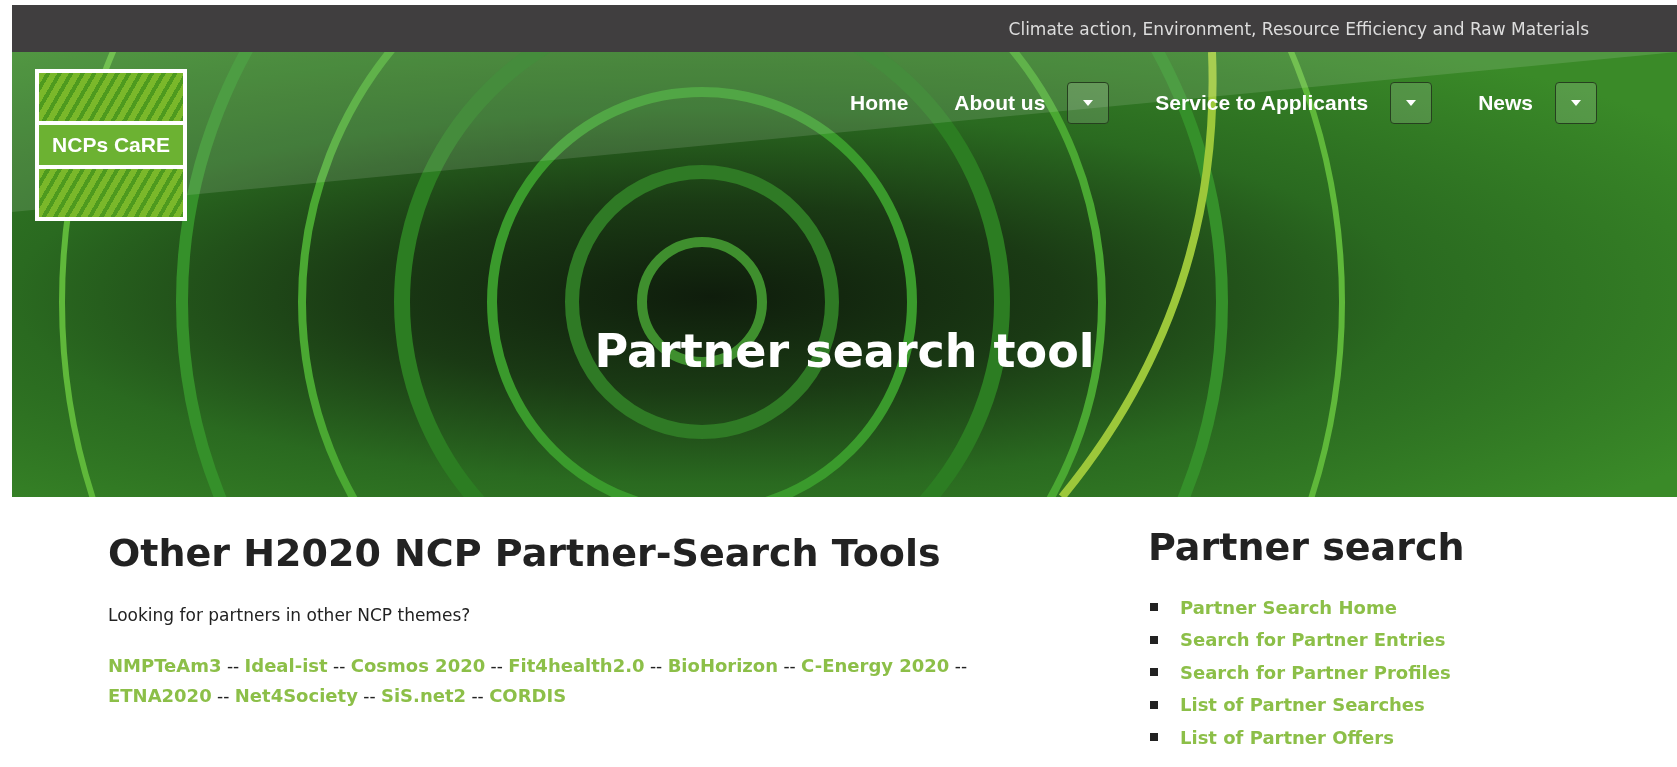 This screenshot has width=1677, height=767. Describe the element at coordinates (286, 665) in the screenshot. I see `tool-link: Ideal-ist` at that location.